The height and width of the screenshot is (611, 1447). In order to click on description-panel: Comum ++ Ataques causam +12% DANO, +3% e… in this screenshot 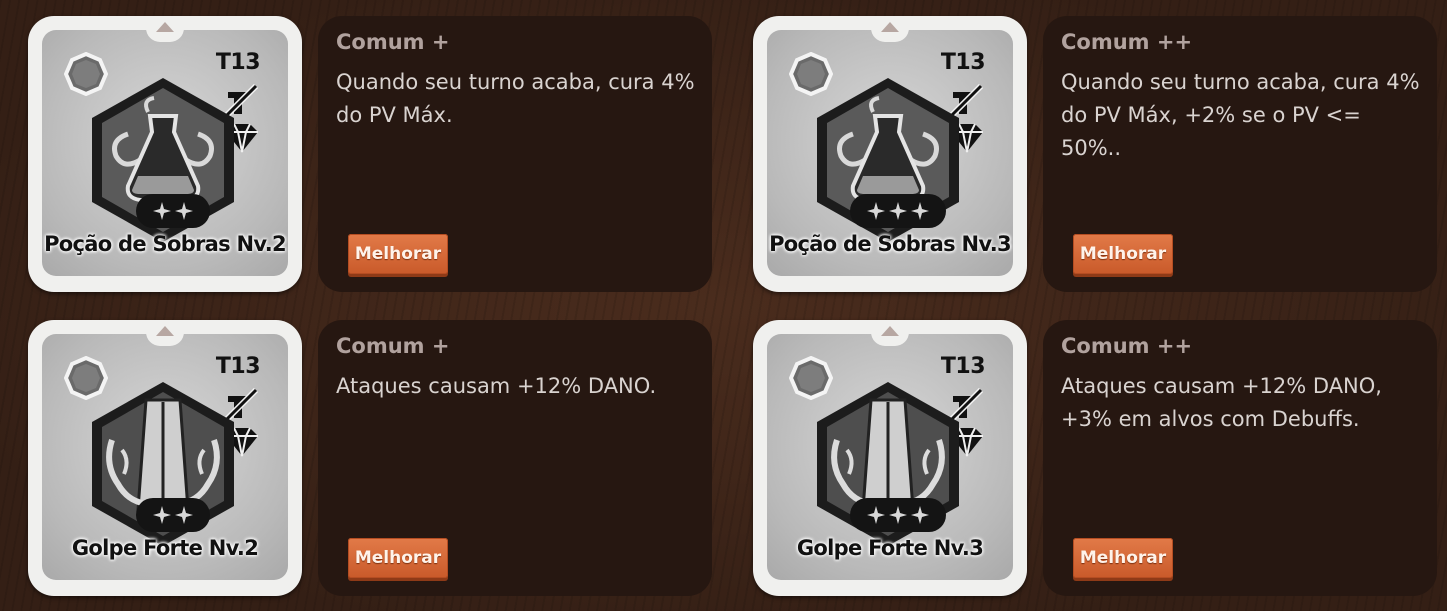, I will do `click(1240, 458)`.